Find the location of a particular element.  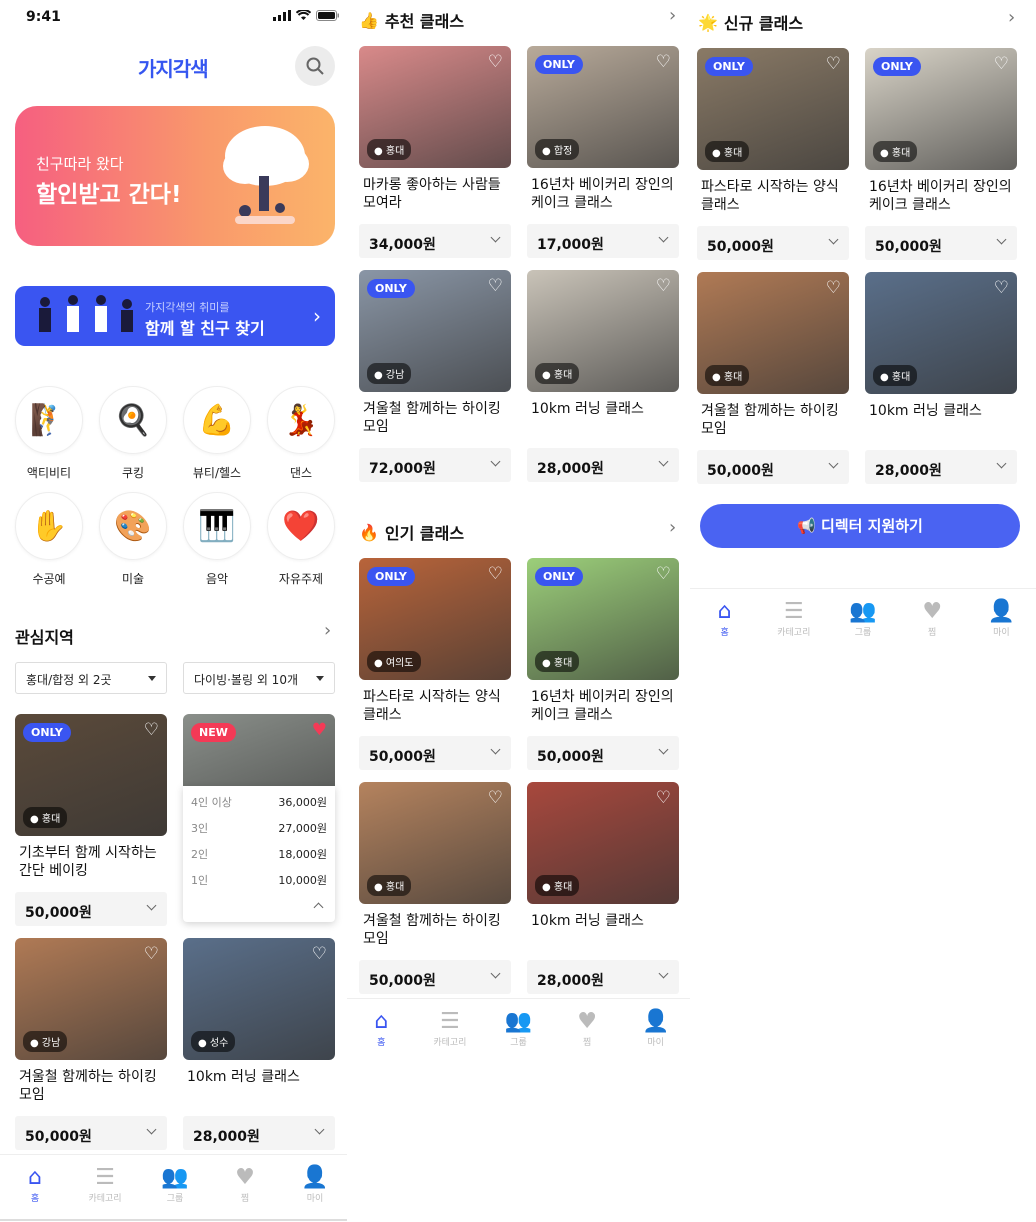

category-label: 미술 is located at coordinates (133, 579).